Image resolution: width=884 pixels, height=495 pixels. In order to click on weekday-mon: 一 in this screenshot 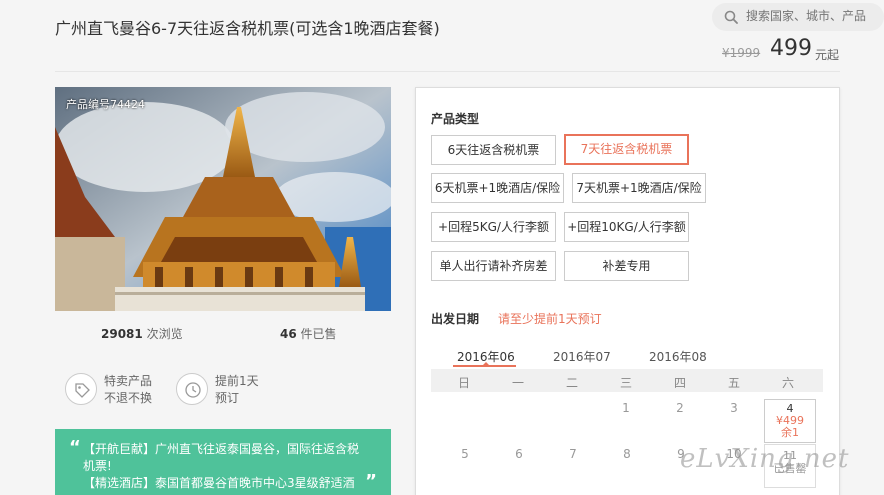, I will do `click(517, 383)`.